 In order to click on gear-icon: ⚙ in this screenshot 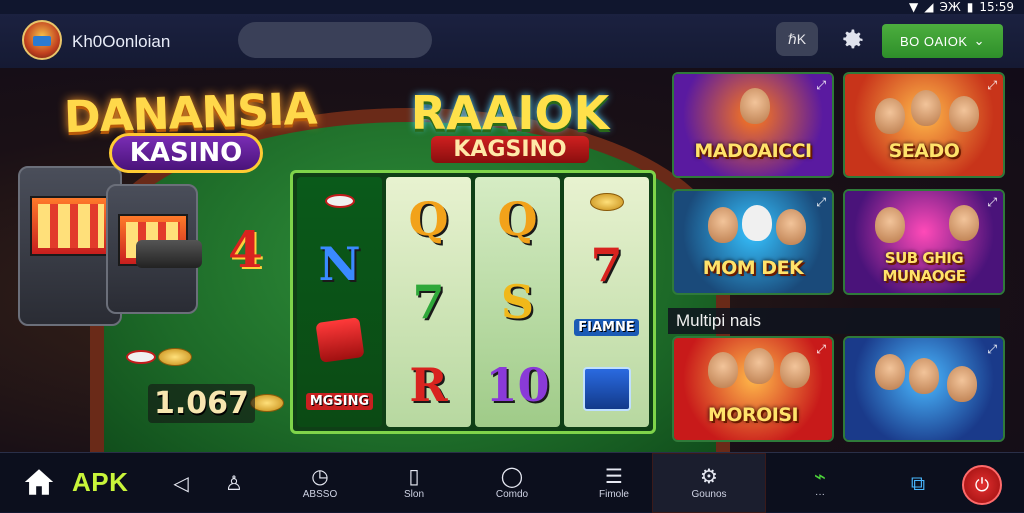, I will do `click(709, 476)`.